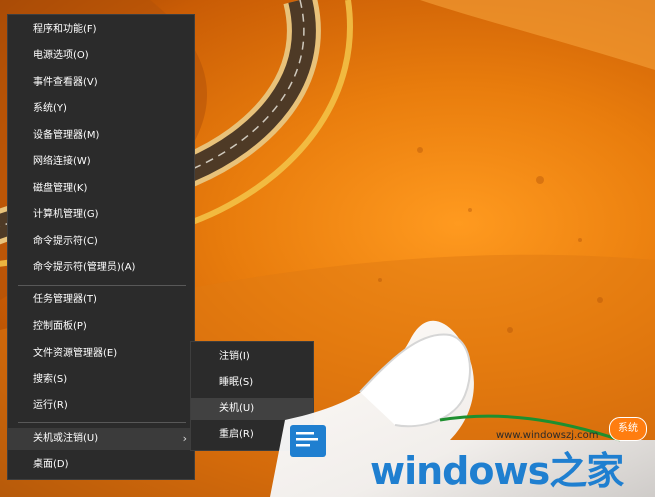 This screenshot has height=497, width=655. I want to click on menu-item-label: 控制面板(P), so click(60, 326).